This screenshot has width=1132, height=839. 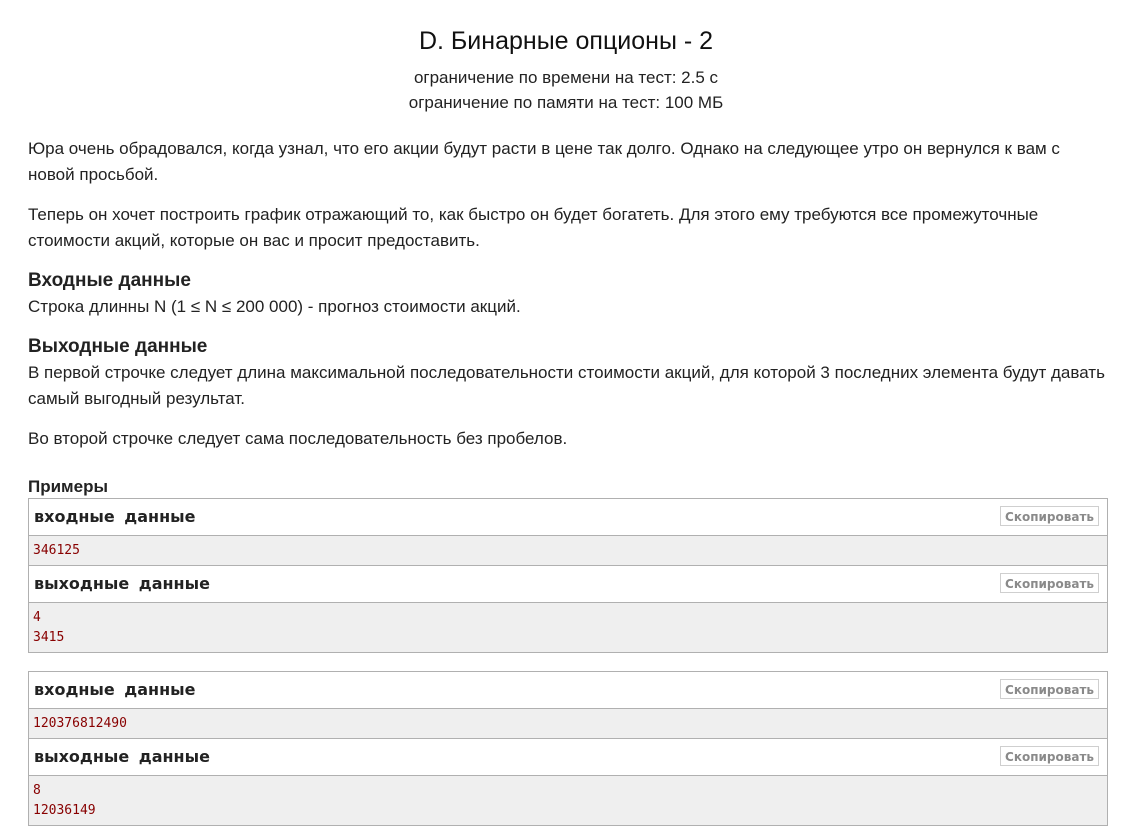 What do you see at coordinates (568, 627) in the screenshot?
I see `example-output-content: 4 3415` at bounding box center [568, 627].